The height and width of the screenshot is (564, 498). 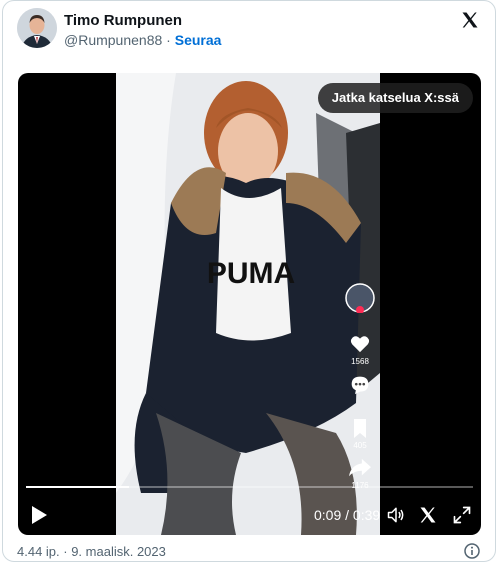 What do you see at coordinates (360, 385) in the screenshot?
I see `comment-icon` at bounding box center [360, 385].